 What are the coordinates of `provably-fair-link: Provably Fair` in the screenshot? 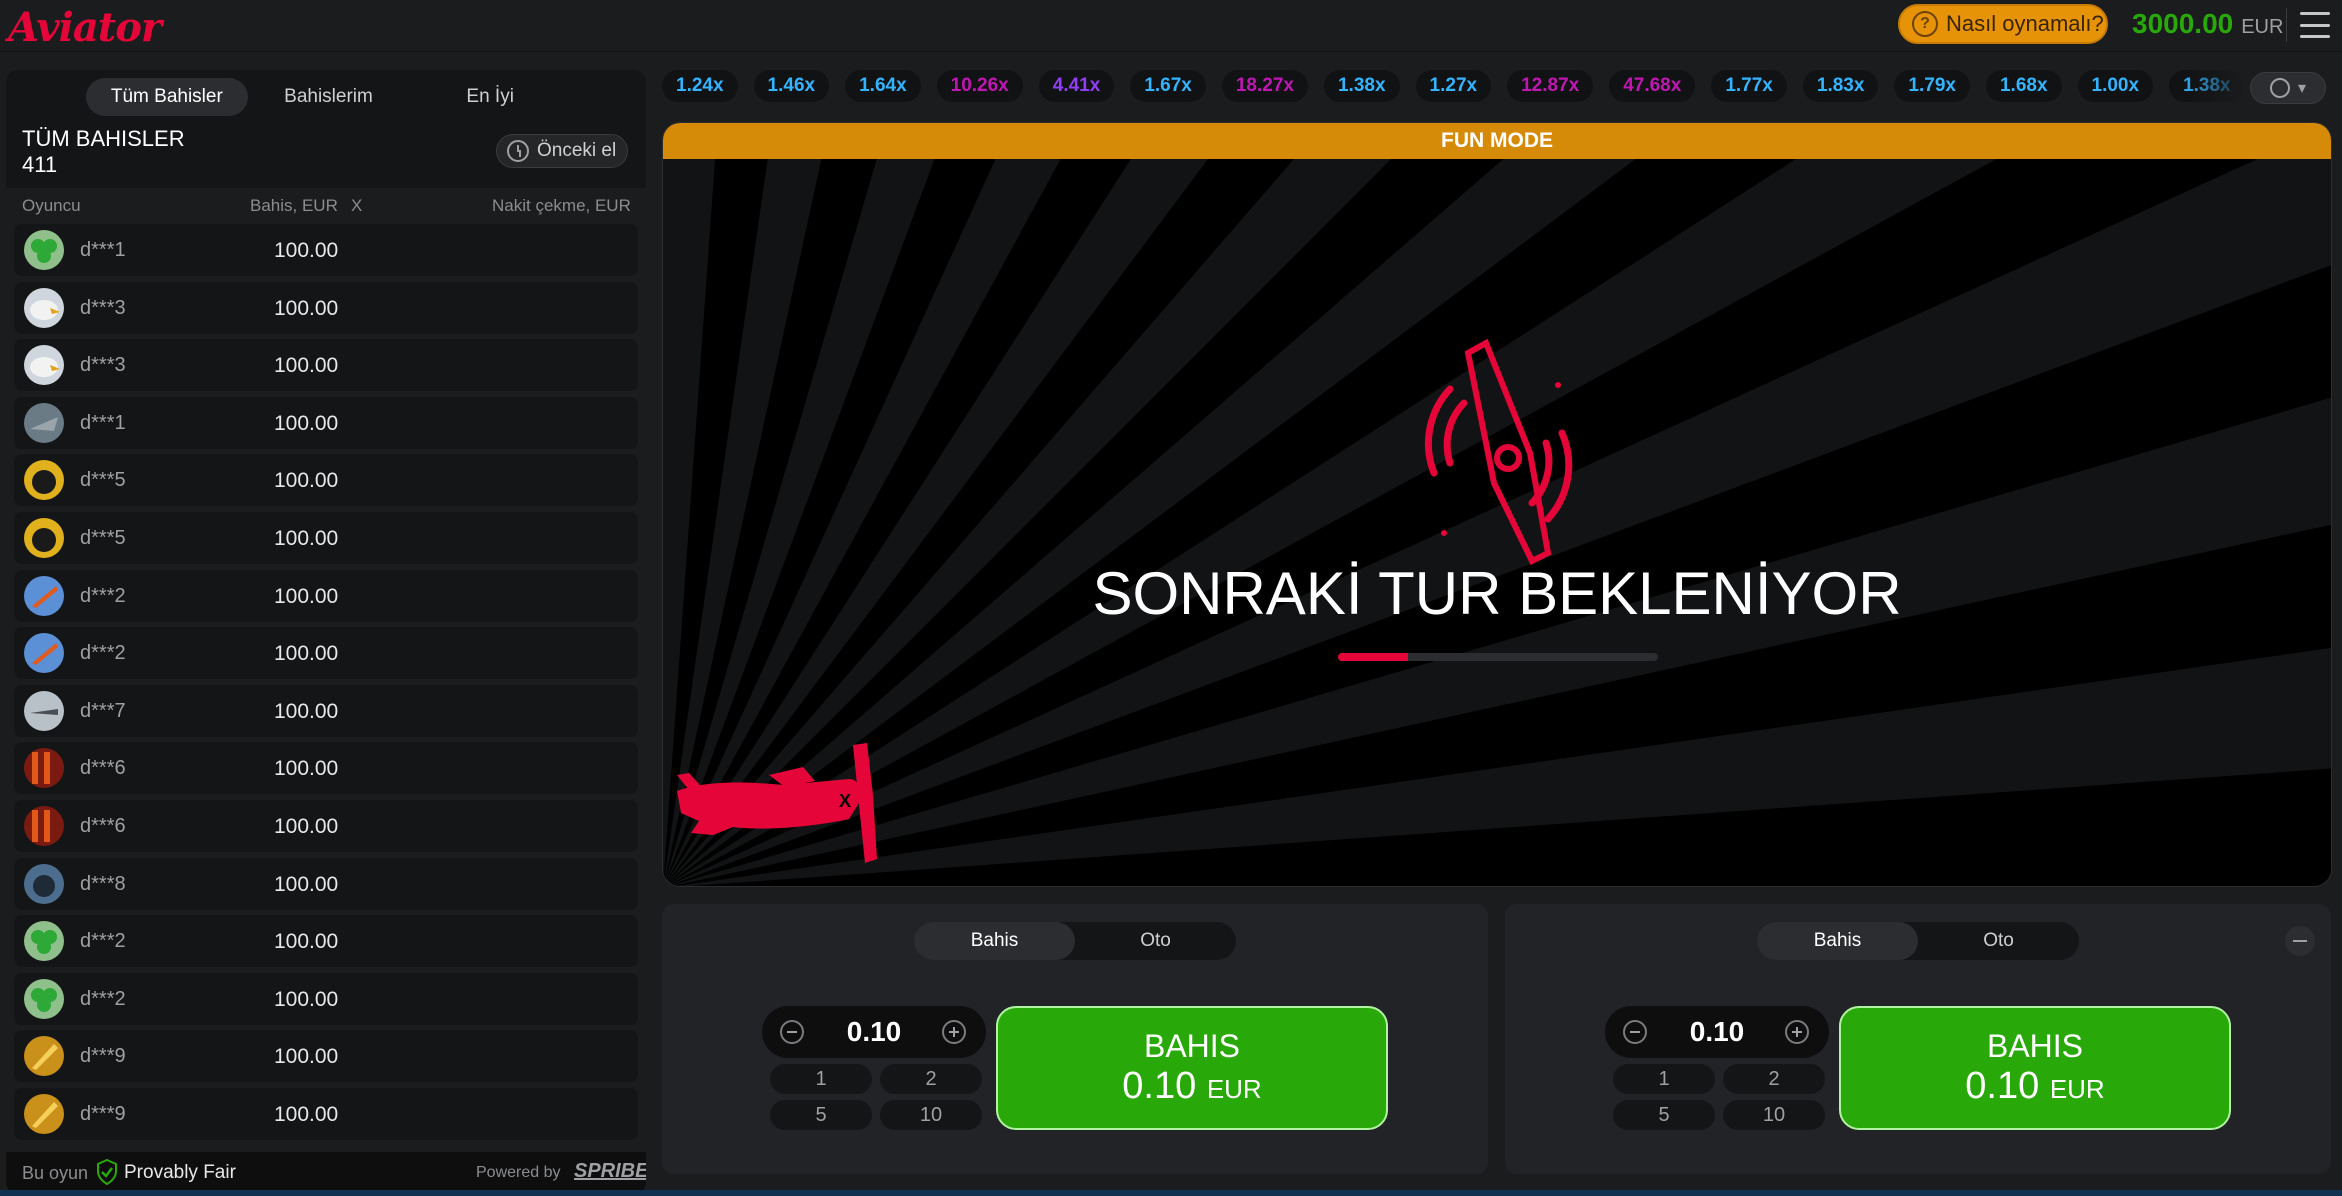 It's located at (180, 1173).